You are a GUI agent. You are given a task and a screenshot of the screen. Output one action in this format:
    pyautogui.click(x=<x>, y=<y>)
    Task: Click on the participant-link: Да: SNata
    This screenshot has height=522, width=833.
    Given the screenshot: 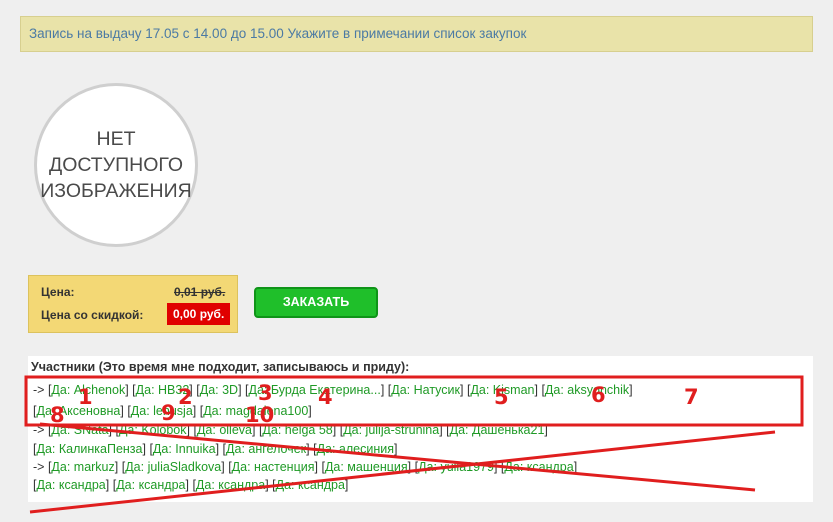 What is the action you would take?
    pyautogui.click(x=79, y=430)
    